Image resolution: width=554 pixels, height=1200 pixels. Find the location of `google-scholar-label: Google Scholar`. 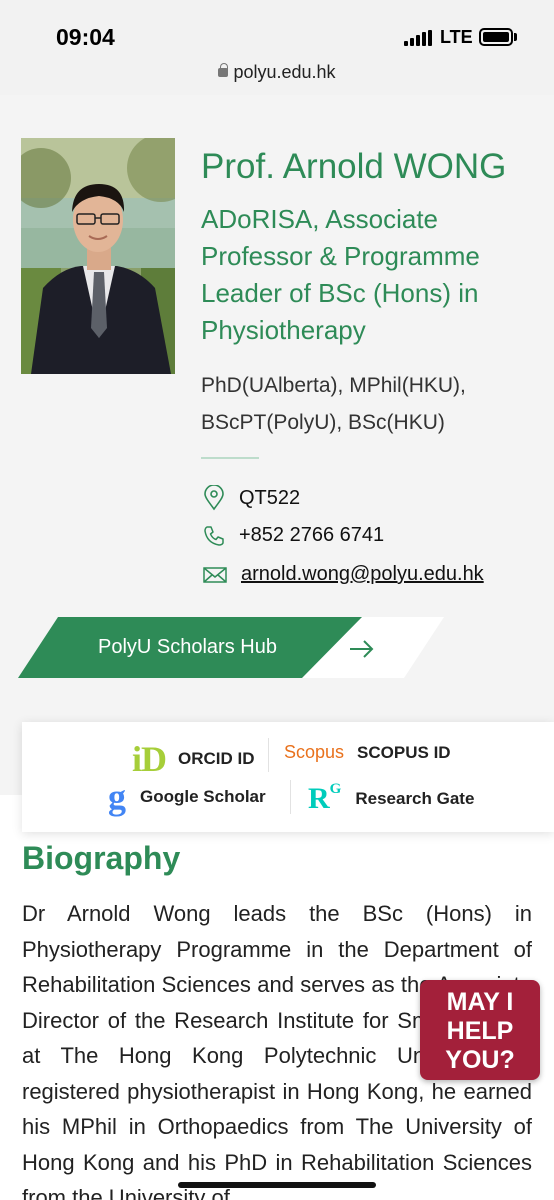

google-scholar-label: Google Scholar is located at coordinates (203, 797).